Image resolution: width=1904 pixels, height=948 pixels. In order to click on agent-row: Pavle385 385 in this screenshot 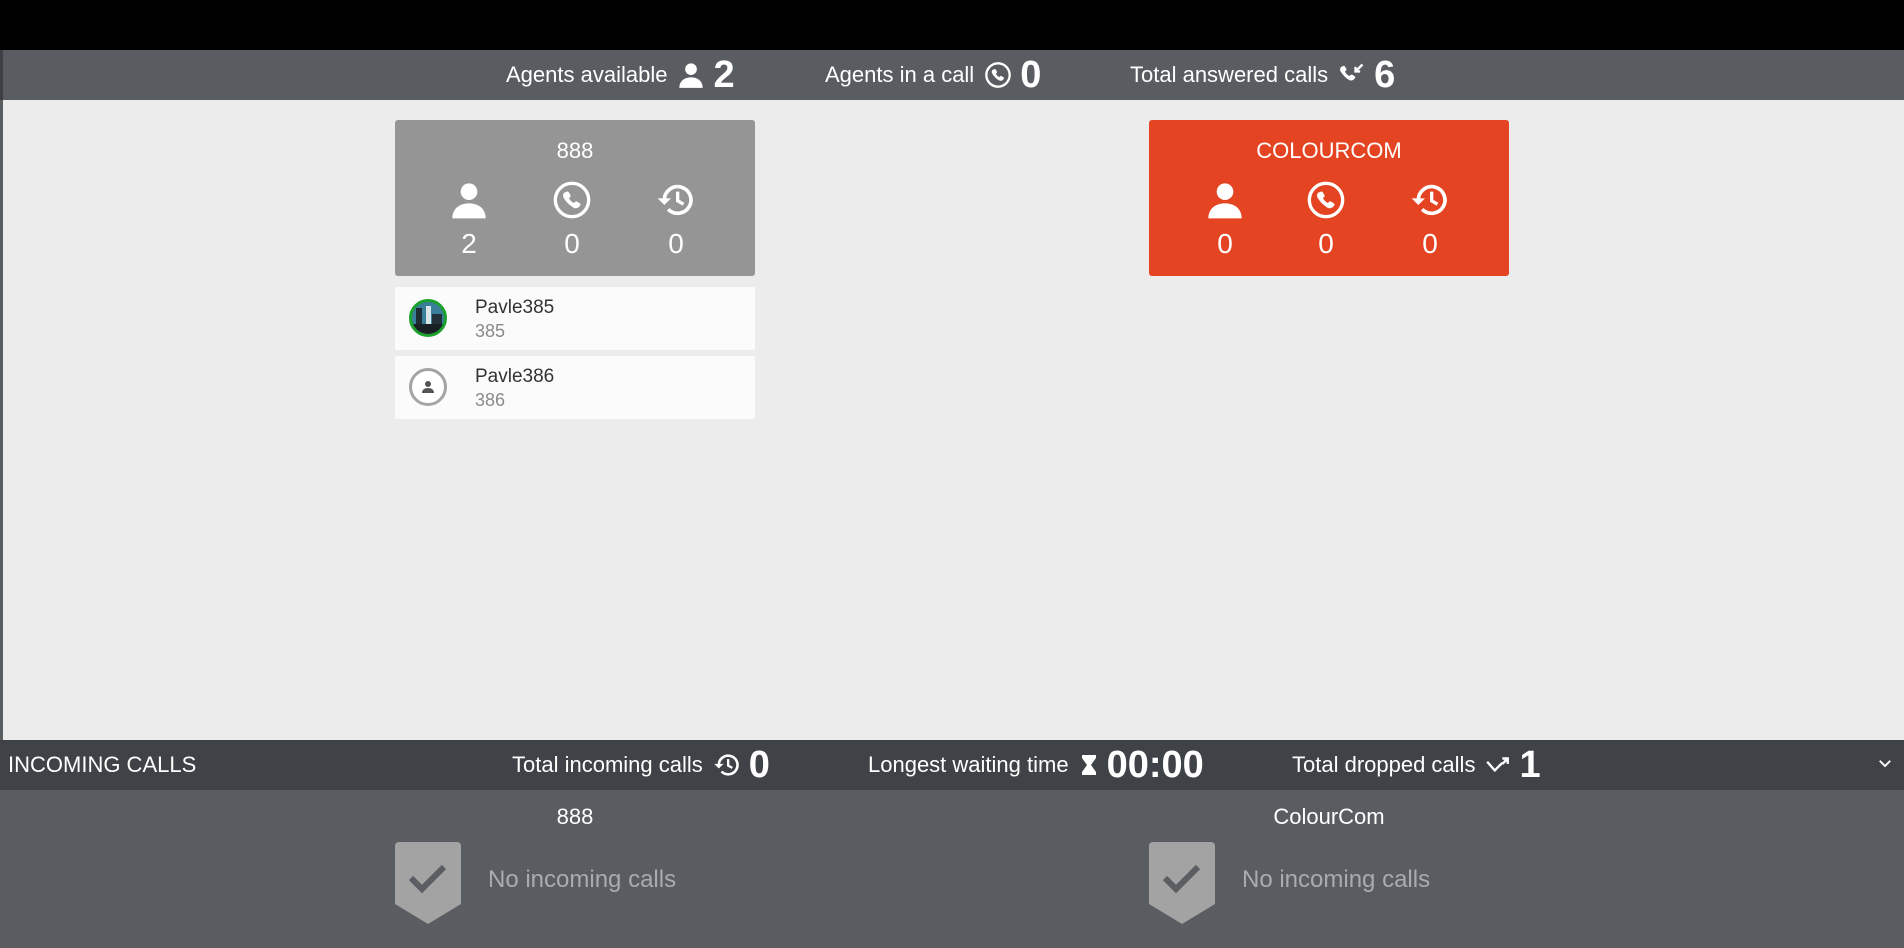, I will do `click(575, 318)`.